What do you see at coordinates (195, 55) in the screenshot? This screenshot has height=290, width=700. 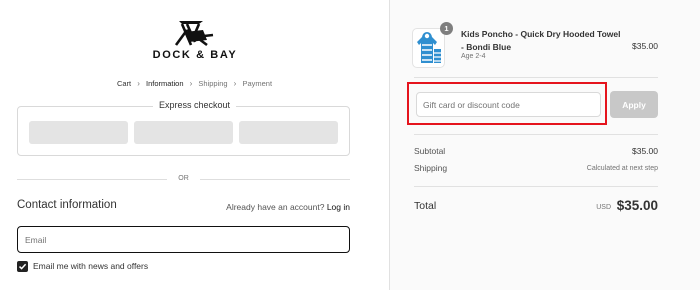 I see `logo-wordmark: DOCK & BAY` at bounding box center [195, 55].